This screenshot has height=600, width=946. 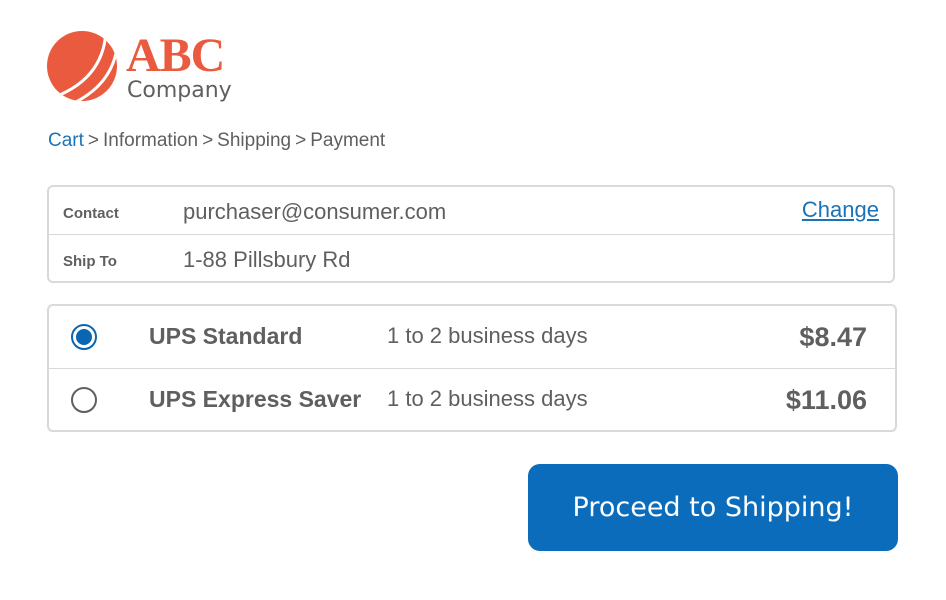 I want to click on contact-label: Contact, so click(x=91, y=213).